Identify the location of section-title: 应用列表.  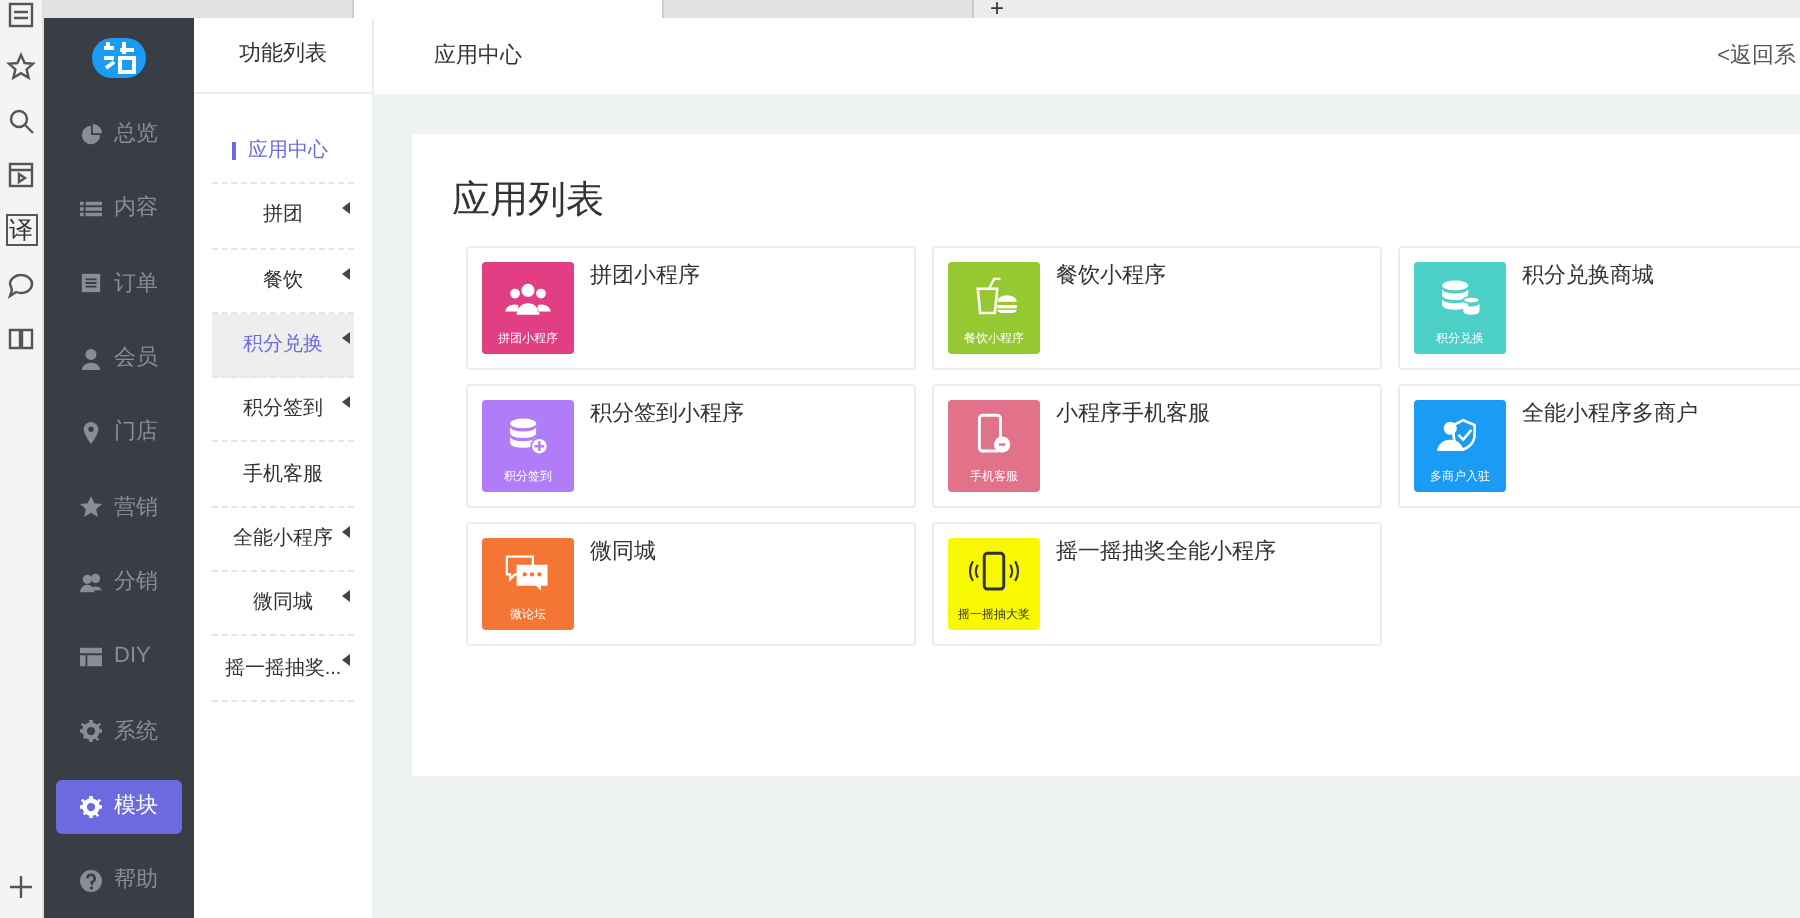
(529, 202).